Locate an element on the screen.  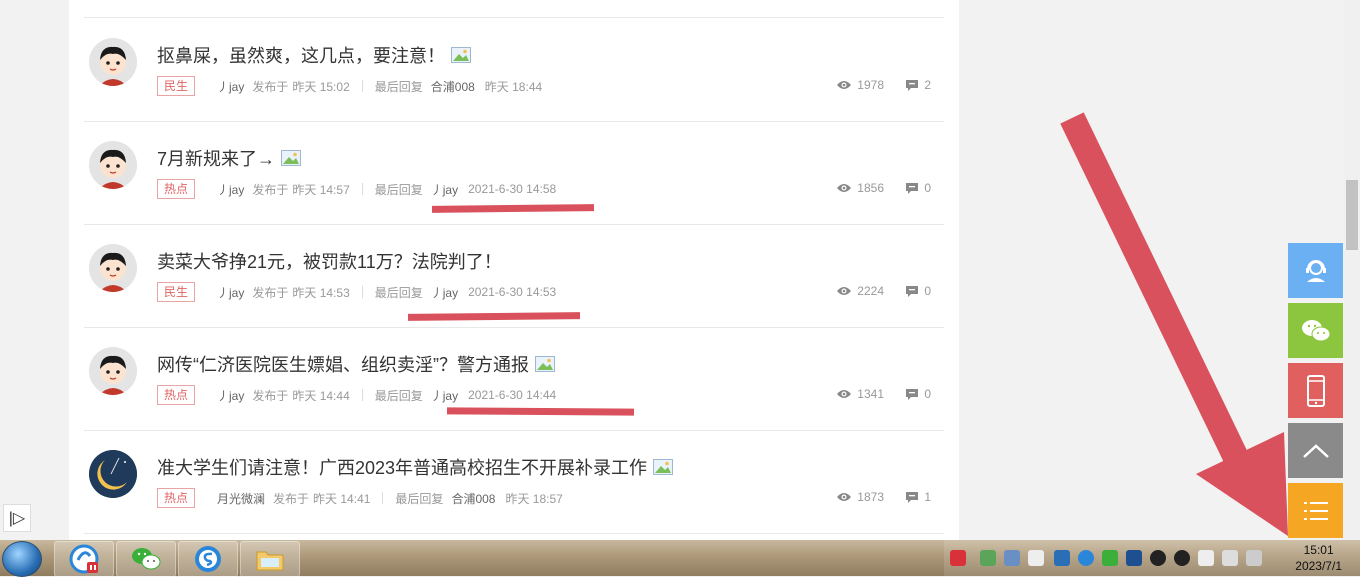
taskbar-app-browser is located at coordinates (84, 559).